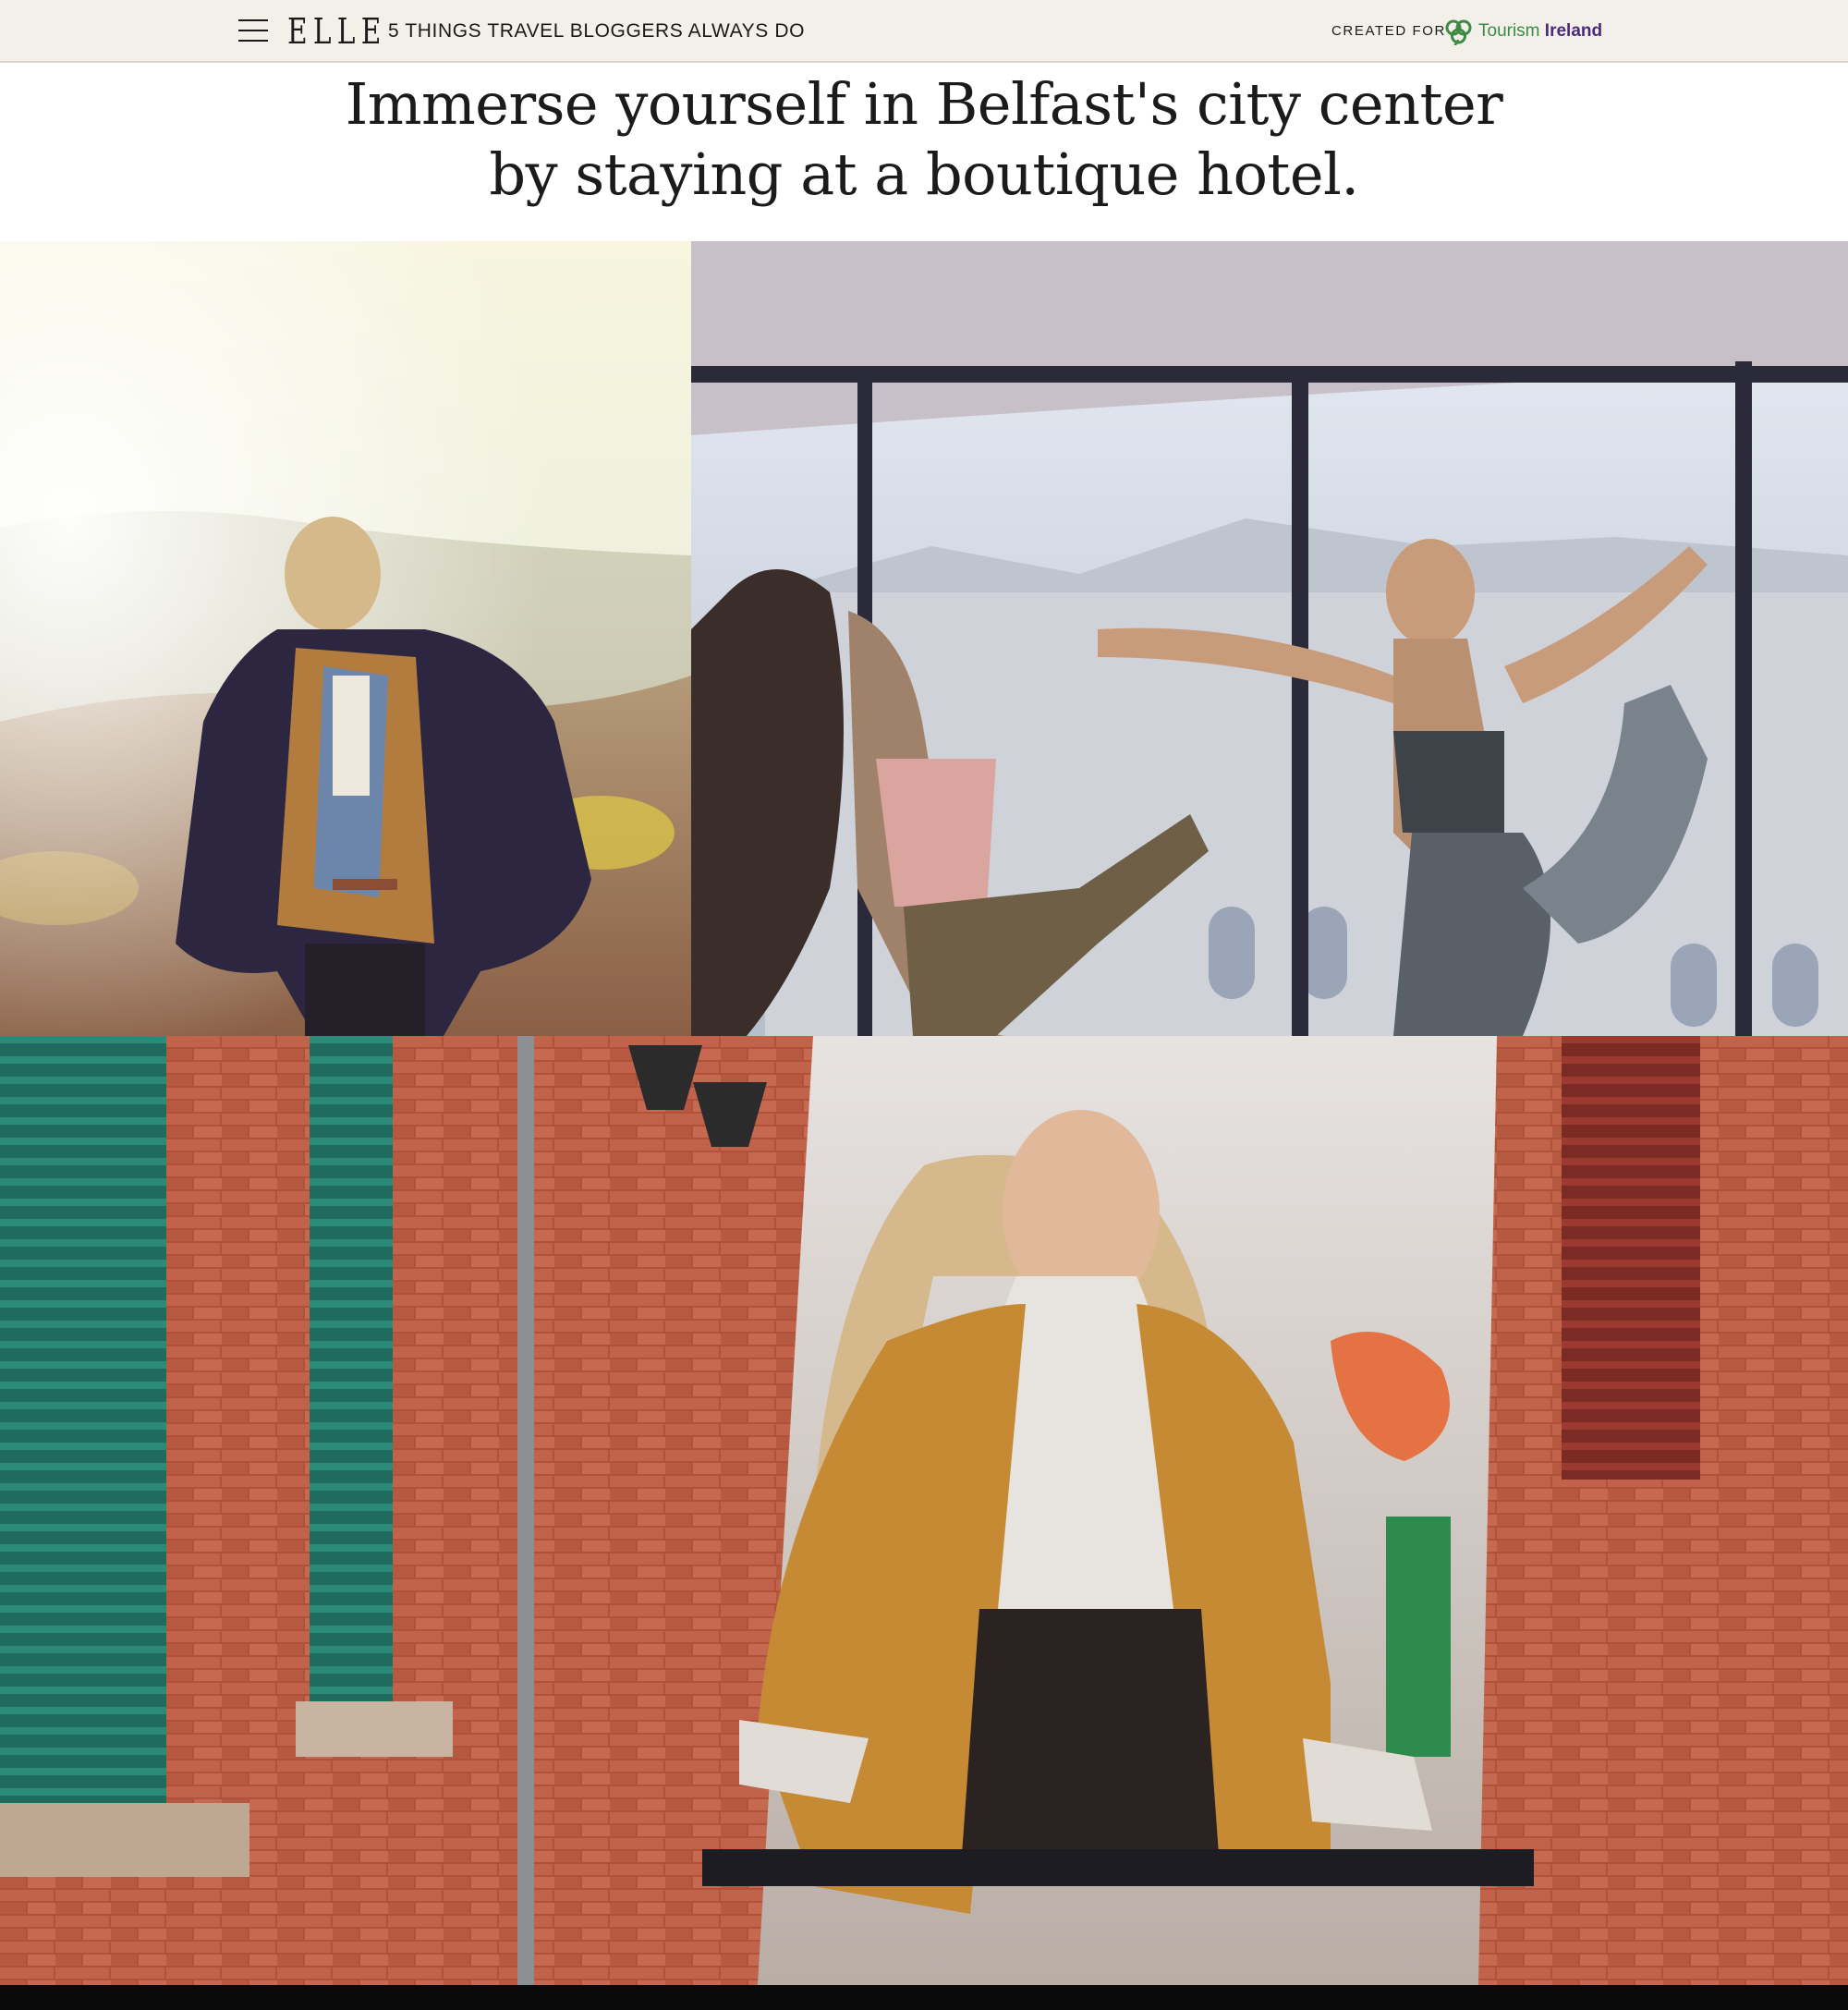 The image size is (1848, 2010). What do you see at coordinates (924, 1997) in the screenshot?
I see `bottom-bar` at bounding box center [924, 1997].